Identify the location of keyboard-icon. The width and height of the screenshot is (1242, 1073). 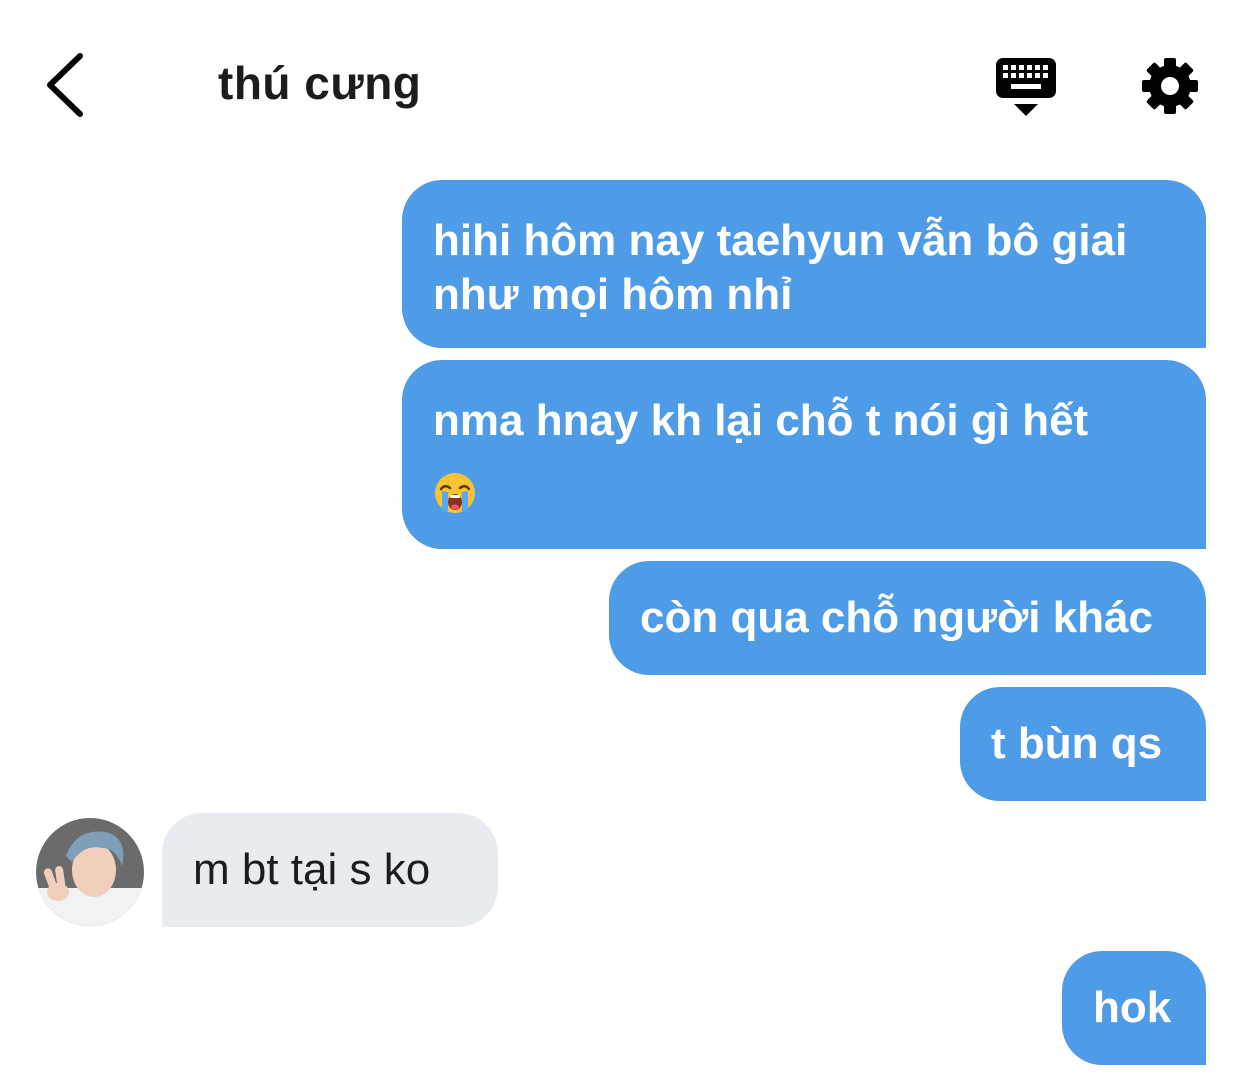
(1026, 87).